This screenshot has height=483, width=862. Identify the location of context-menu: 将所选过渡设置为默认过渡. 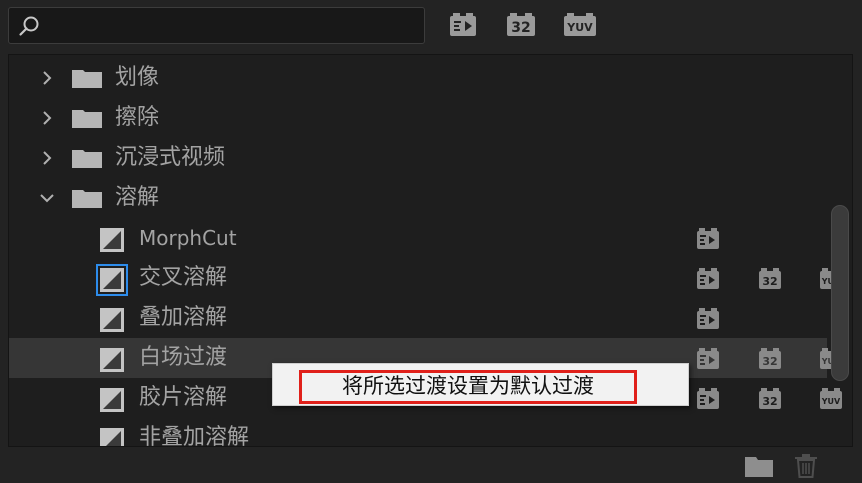
(480, 384).